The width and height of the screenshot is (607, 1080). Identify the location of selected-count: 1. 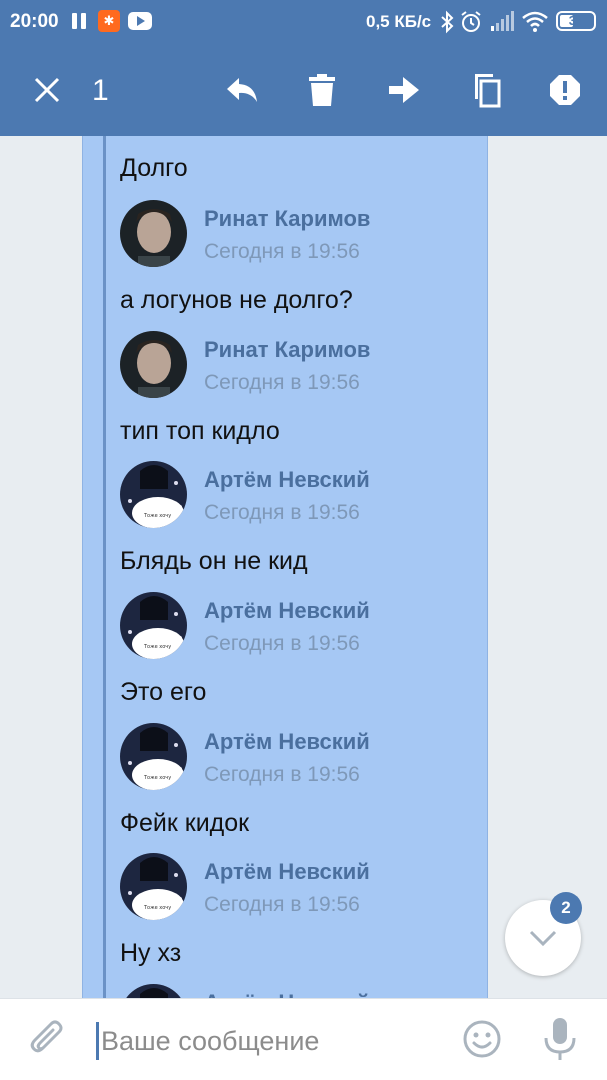
(100, 90).